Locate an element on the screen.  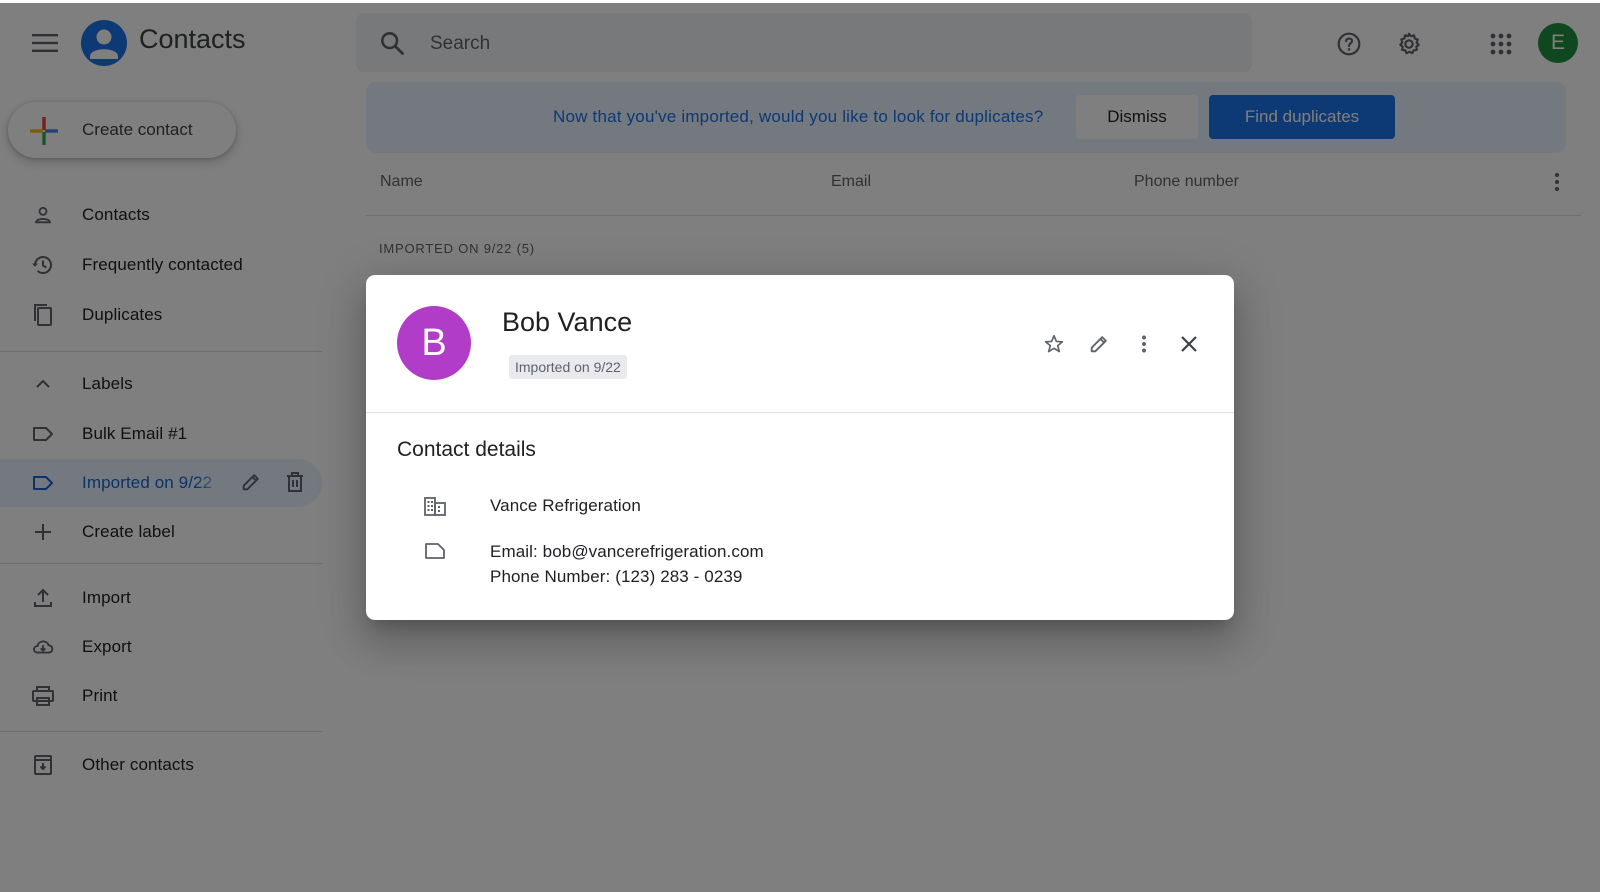
more-vert-icon is located at coordinates (1144, 344).